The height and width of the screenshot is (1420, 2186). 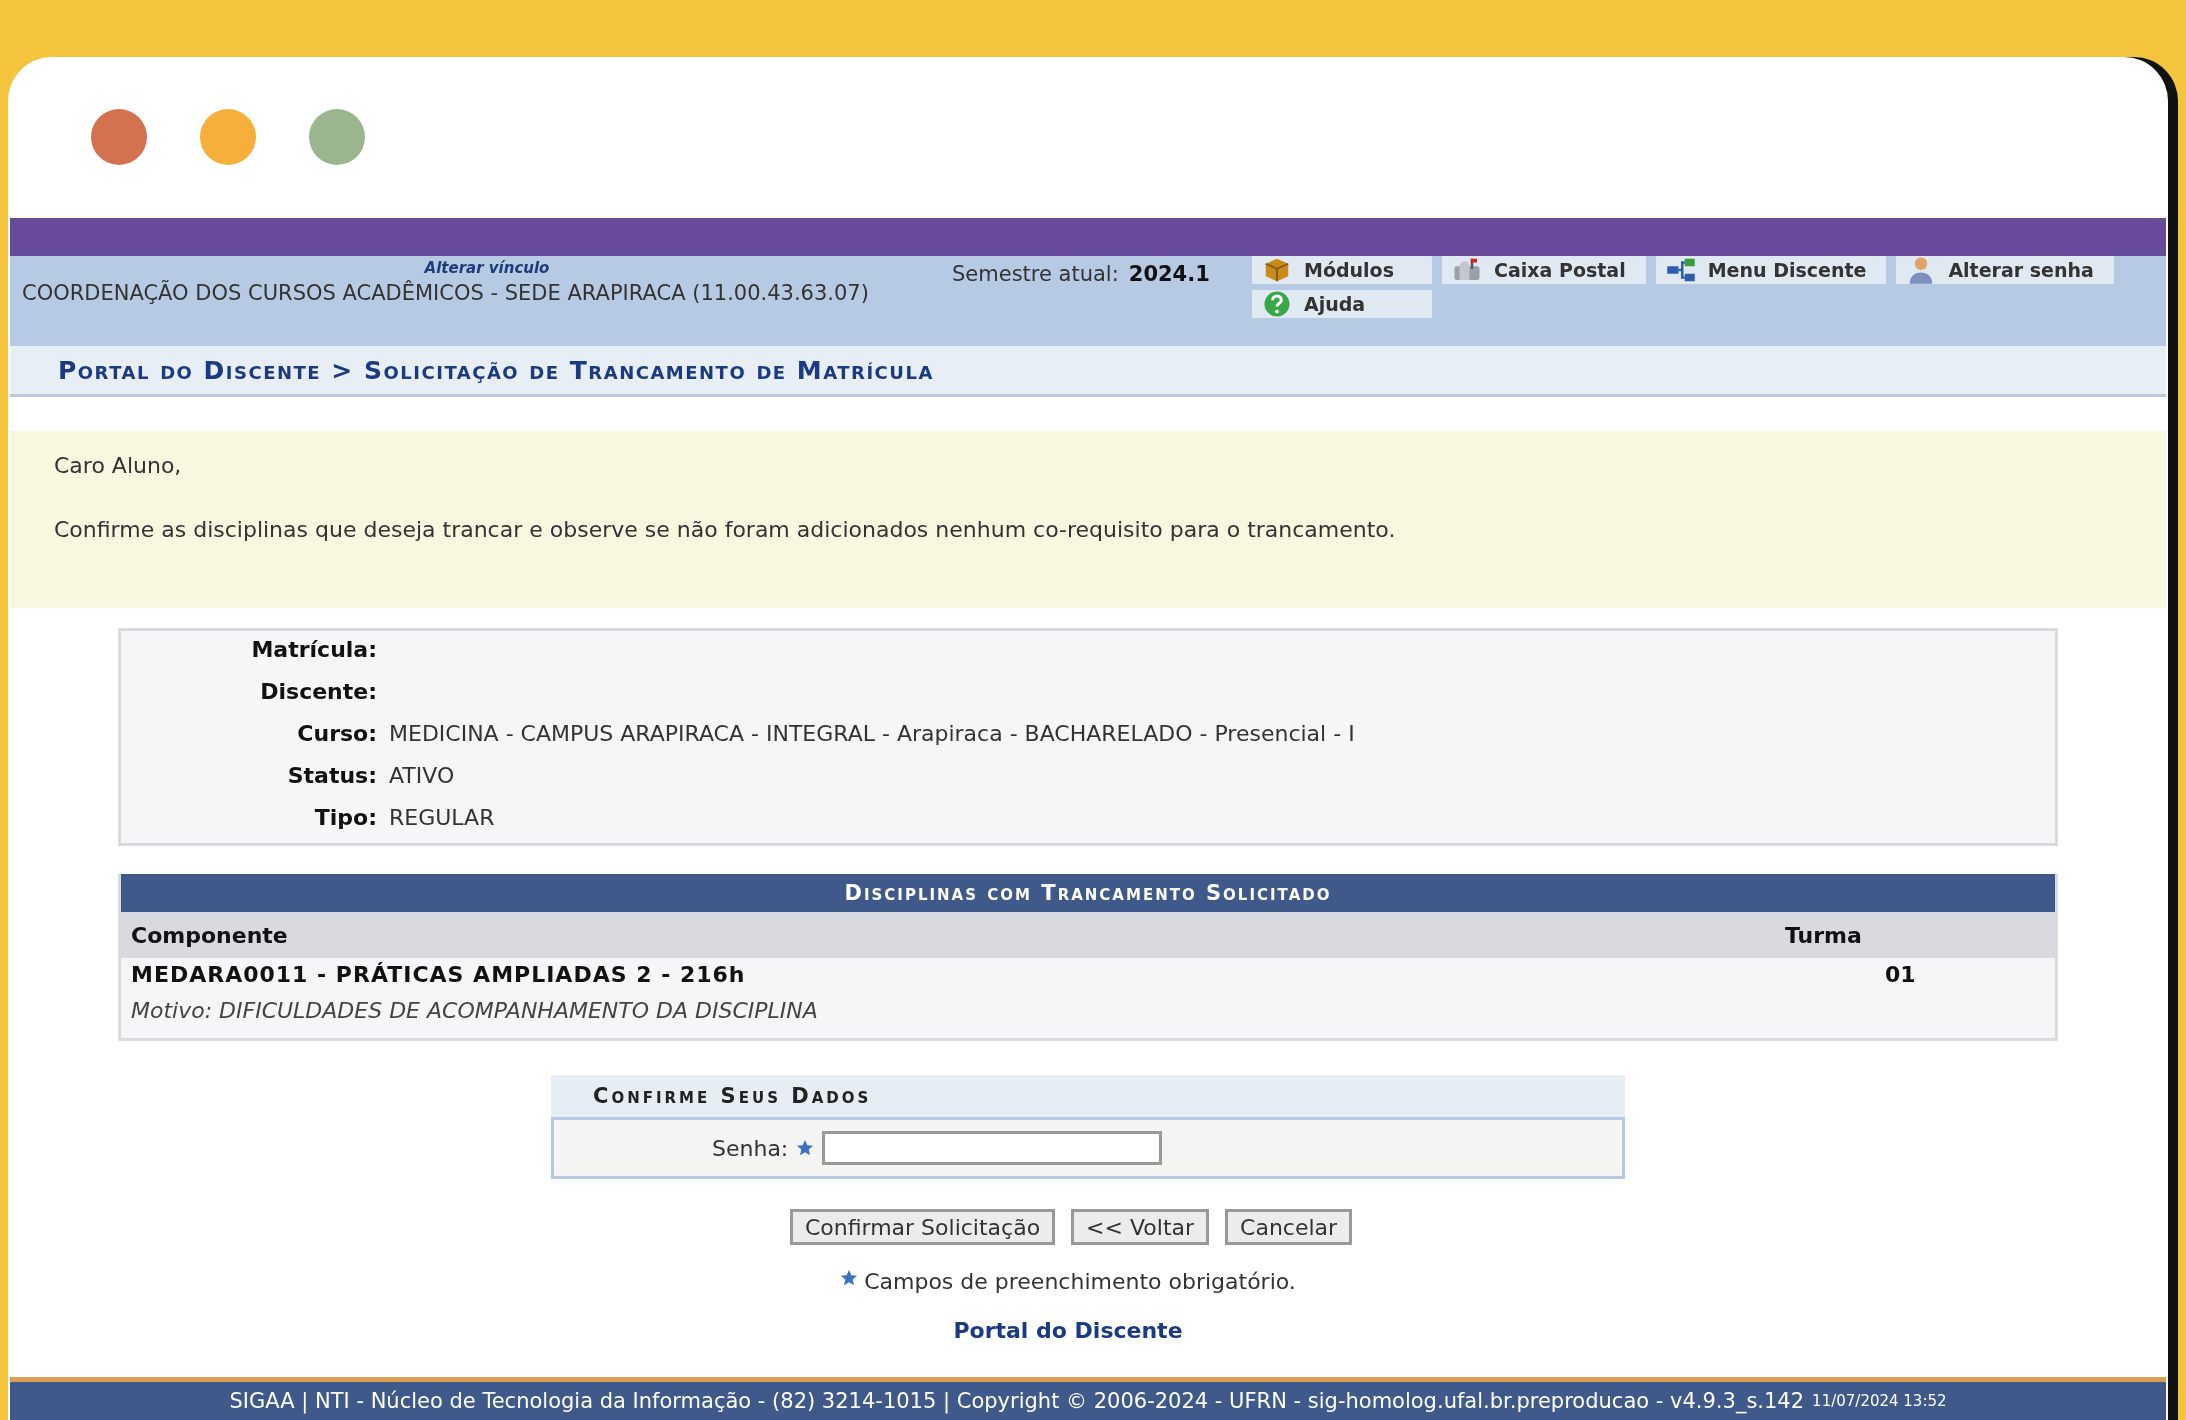 I want to click on column-header: Turma, so click(x=1824, y=935).